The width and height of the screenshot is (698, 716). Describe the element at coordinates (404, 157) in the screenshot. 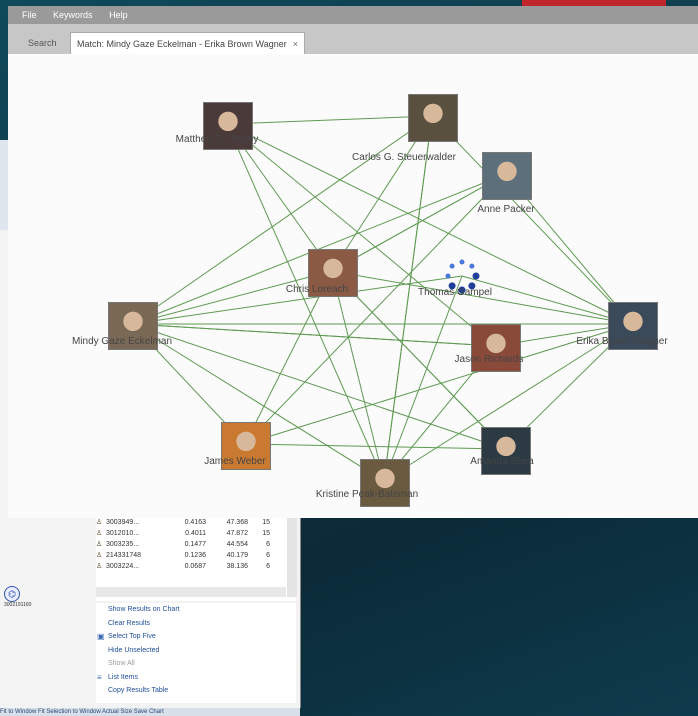

I see `person-name: Carlos G. Steuerwalder` at that location.